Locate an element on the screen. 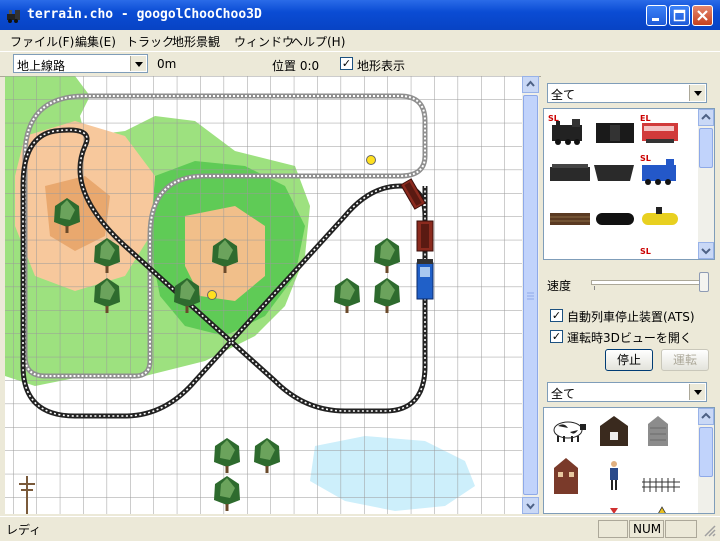 This screenshot has height=541, width=720. maximize-icon is located at coordinates (679, 15).